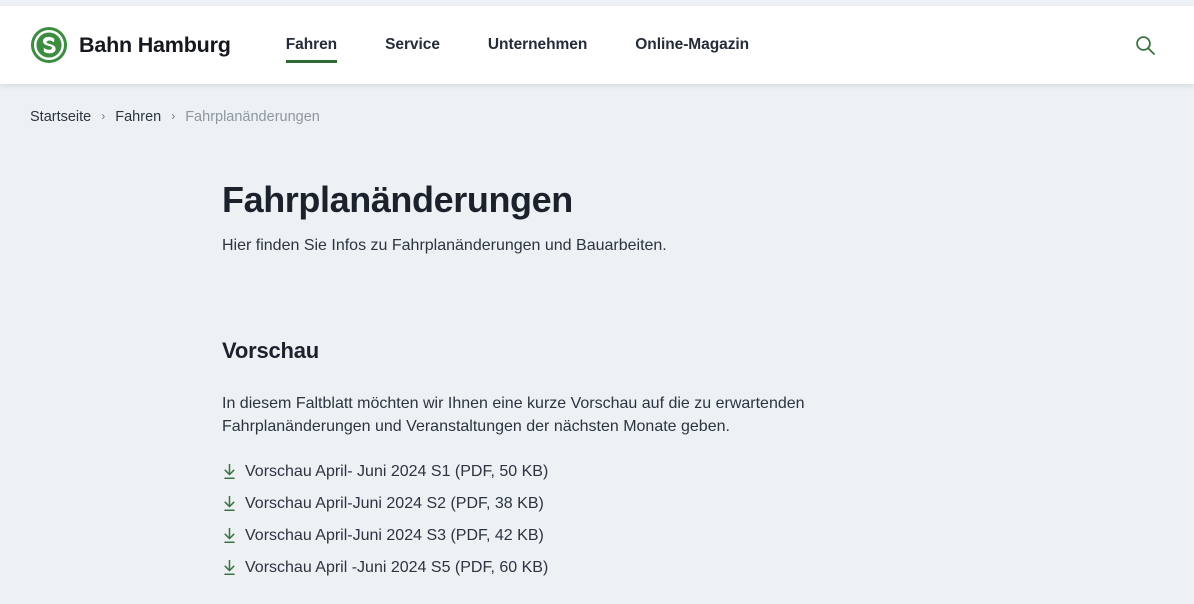 The height and width of the screenshot is (604, 1194). What do you see at coordinates (138, 117) in the screenshot?
I see `breadcrumb-item-fahren: Fahren` at bounding box center [138, 117].